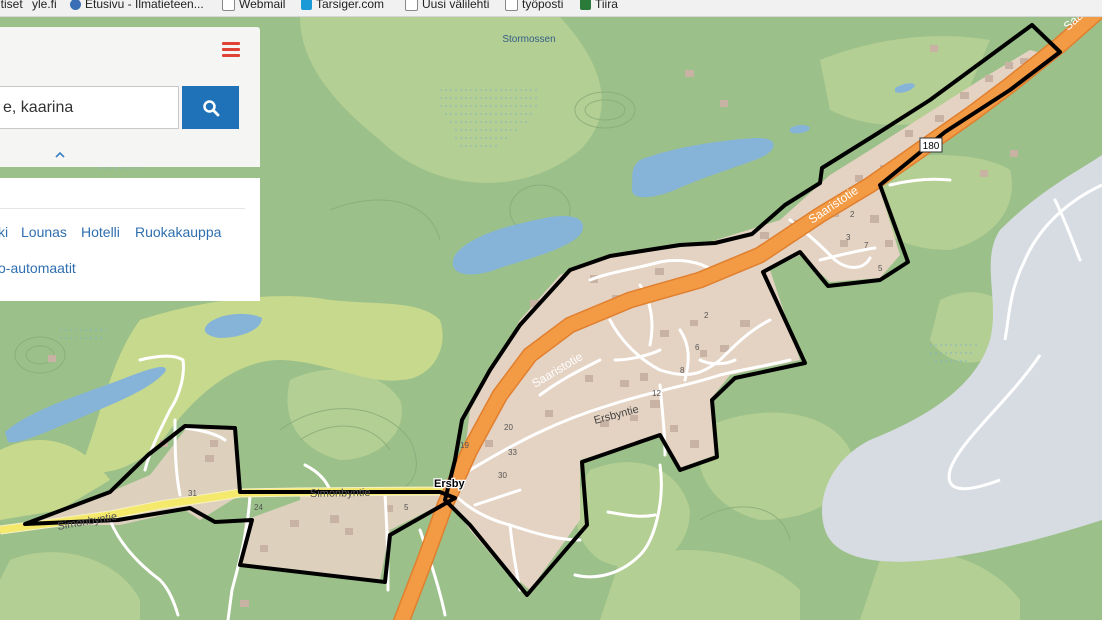 This screenshot has height=620, width=1102. I want to click on road-number-label: 180, so click(931, 146).